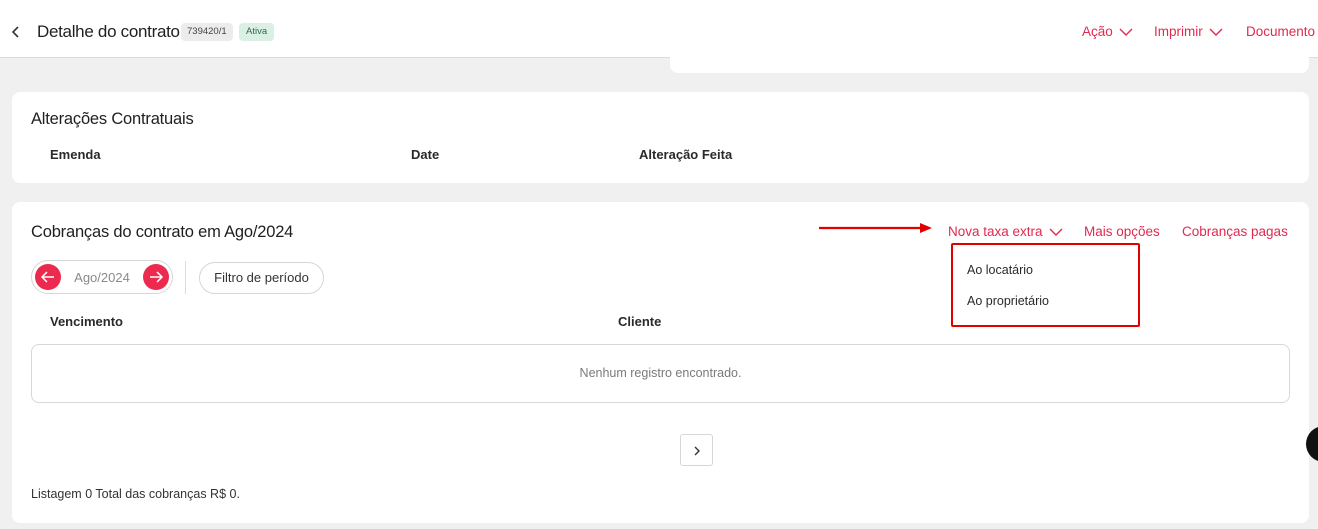 Image resolution: width=1318 pixels, height=529 pixels. Describe the element at coordinates (1045, 285) in the screenshot. I see `nova-taxa-dropdown: Ao locatário Ao proprietário` at that location.